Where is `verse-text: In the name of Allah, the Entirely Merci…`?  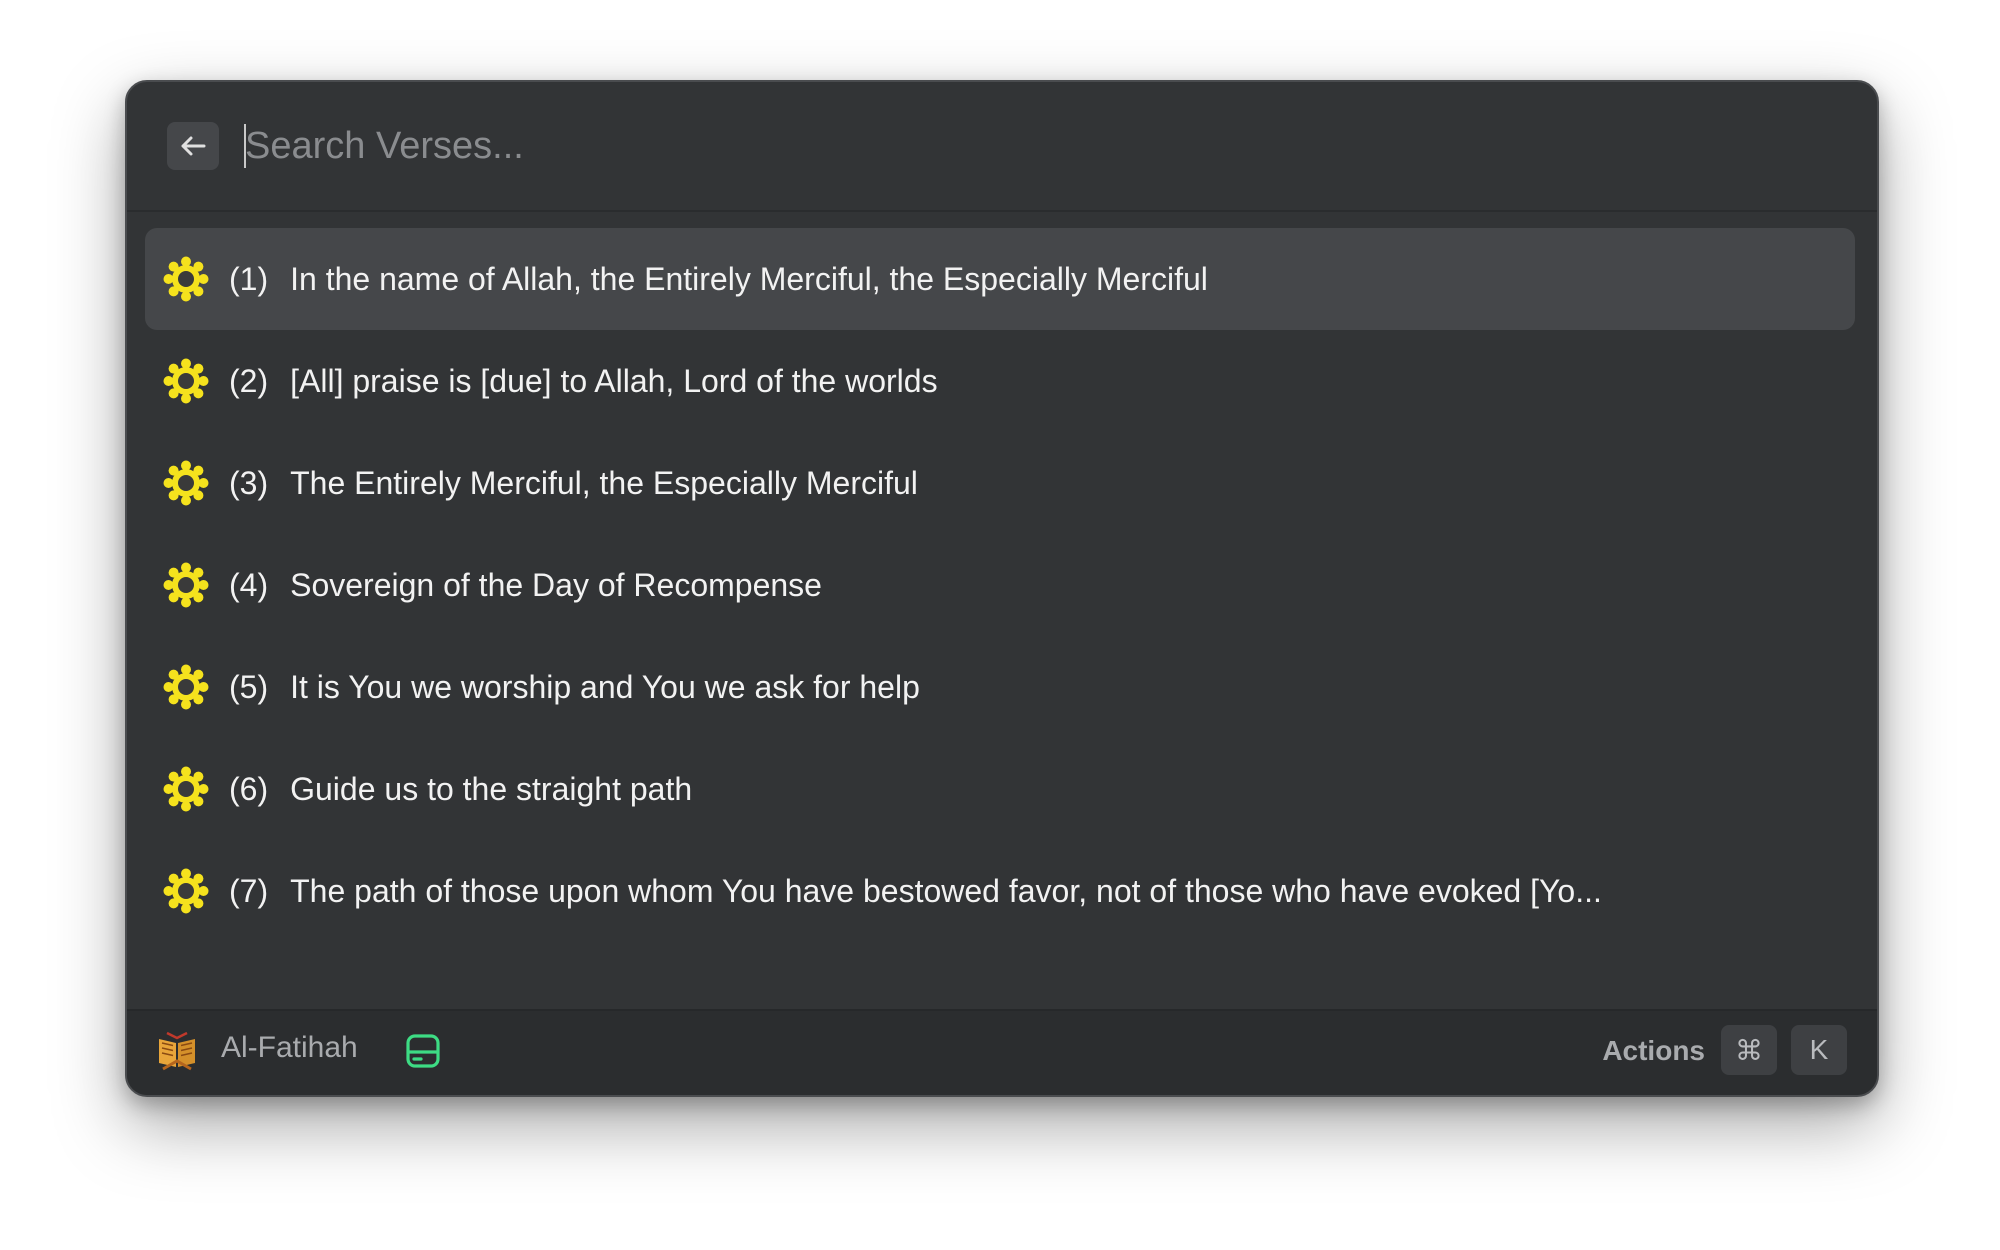
verse-text: In the name of Allah, the Entirely Merci… is located at coordinates (749, 278).